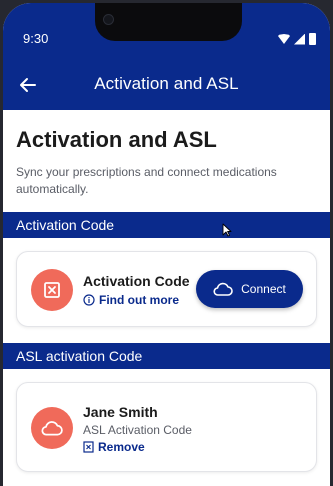  What do you see at coordinates (88, 447) in the screenshot?
I see `remove-icon` at bounding box center [88, 447].